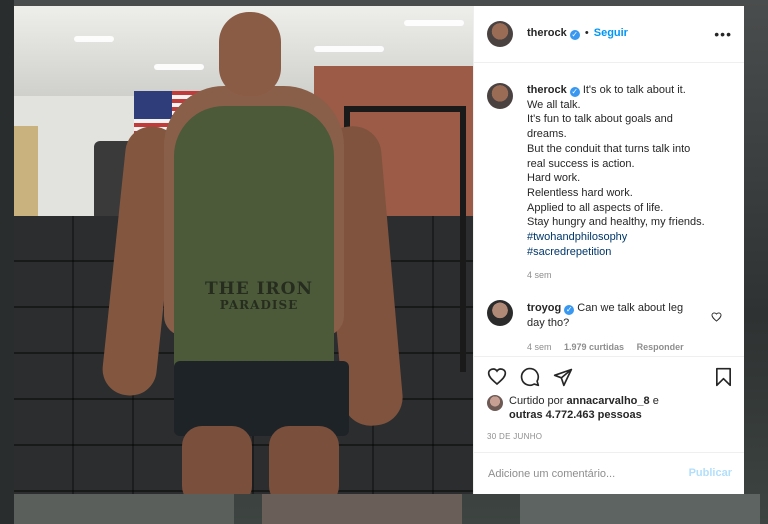  Describe the element at coordinates (634, 90) in the screenshot. I see `caption-line: It's ok to talk about it.` at that location.